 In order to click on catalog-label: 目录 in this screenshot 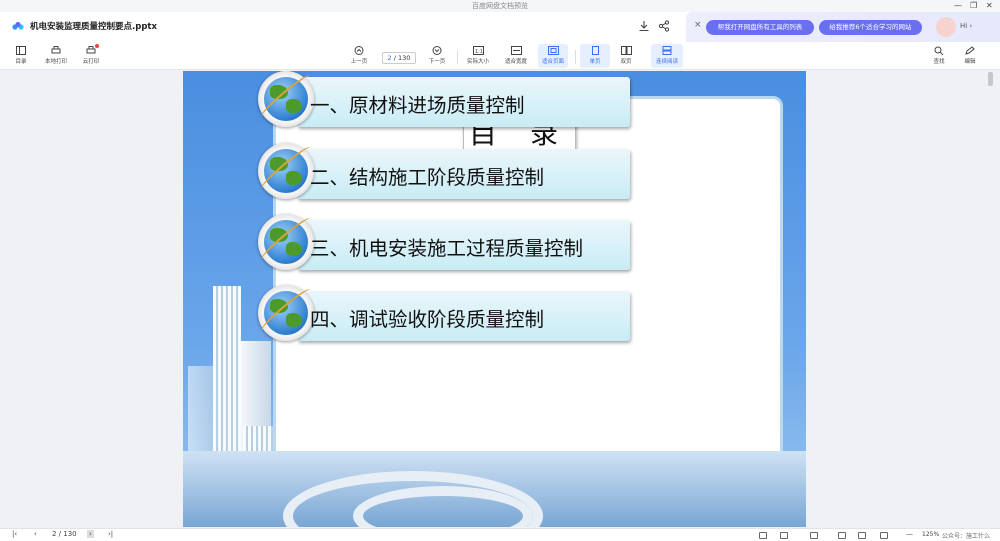, I will do `click(21, 62)`.